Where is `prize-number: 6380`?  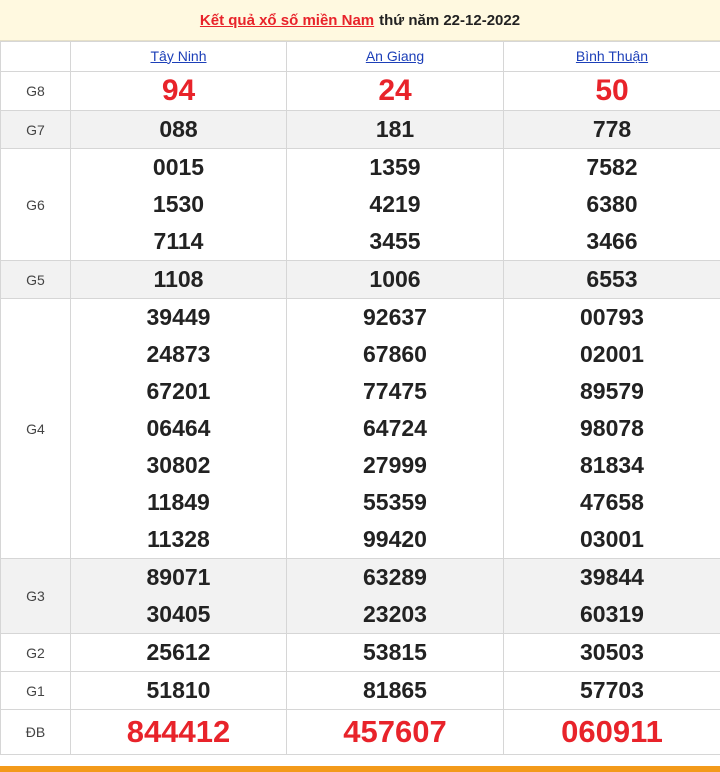 prize-number: 6380 is located at coordinates (612, 204).